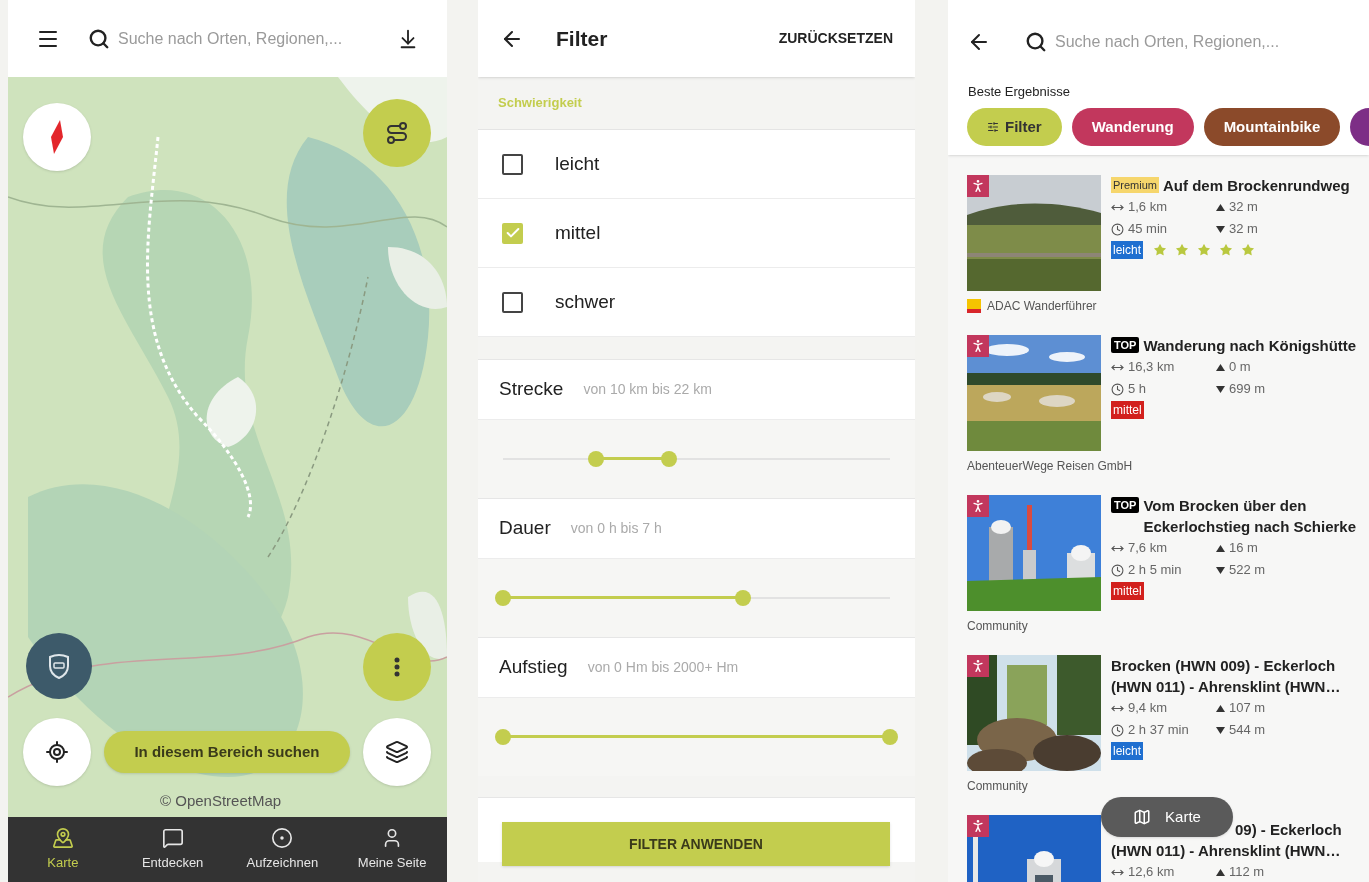 This screenshot has height=882, width=1369. Describe the element at coordinates (1142, 817) in the screenshot. I see `map-icon` at that location.